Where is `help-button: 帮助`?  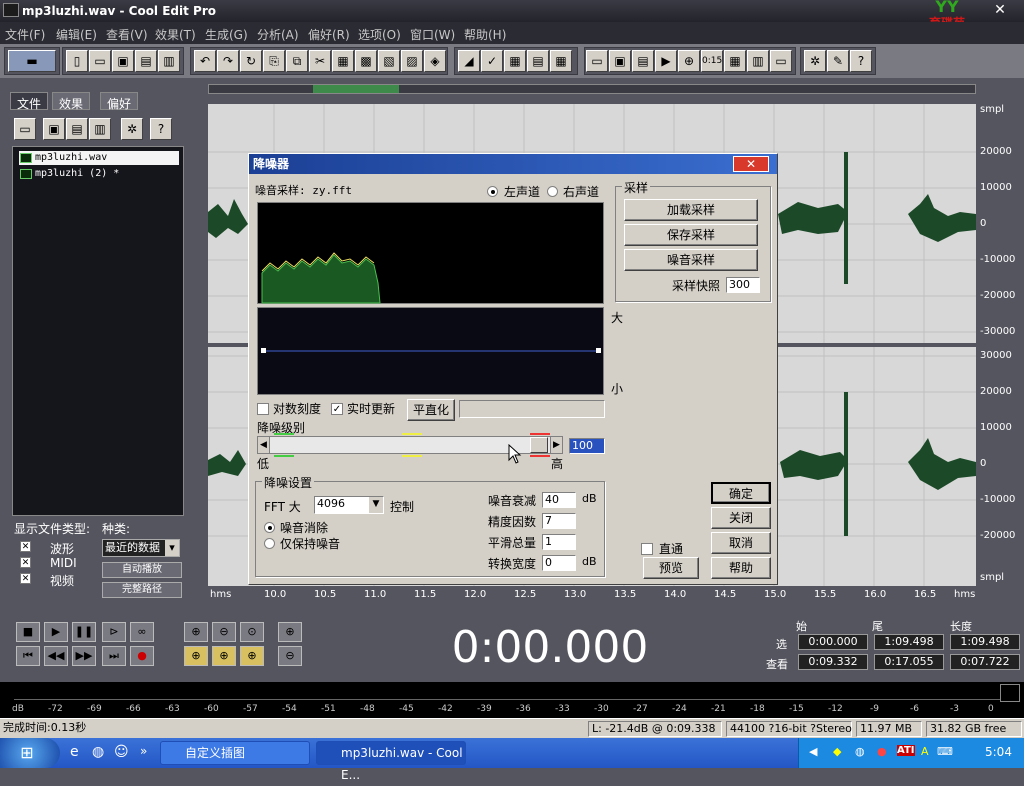
help-button: 帮助 is located at coordinates (741, 568).